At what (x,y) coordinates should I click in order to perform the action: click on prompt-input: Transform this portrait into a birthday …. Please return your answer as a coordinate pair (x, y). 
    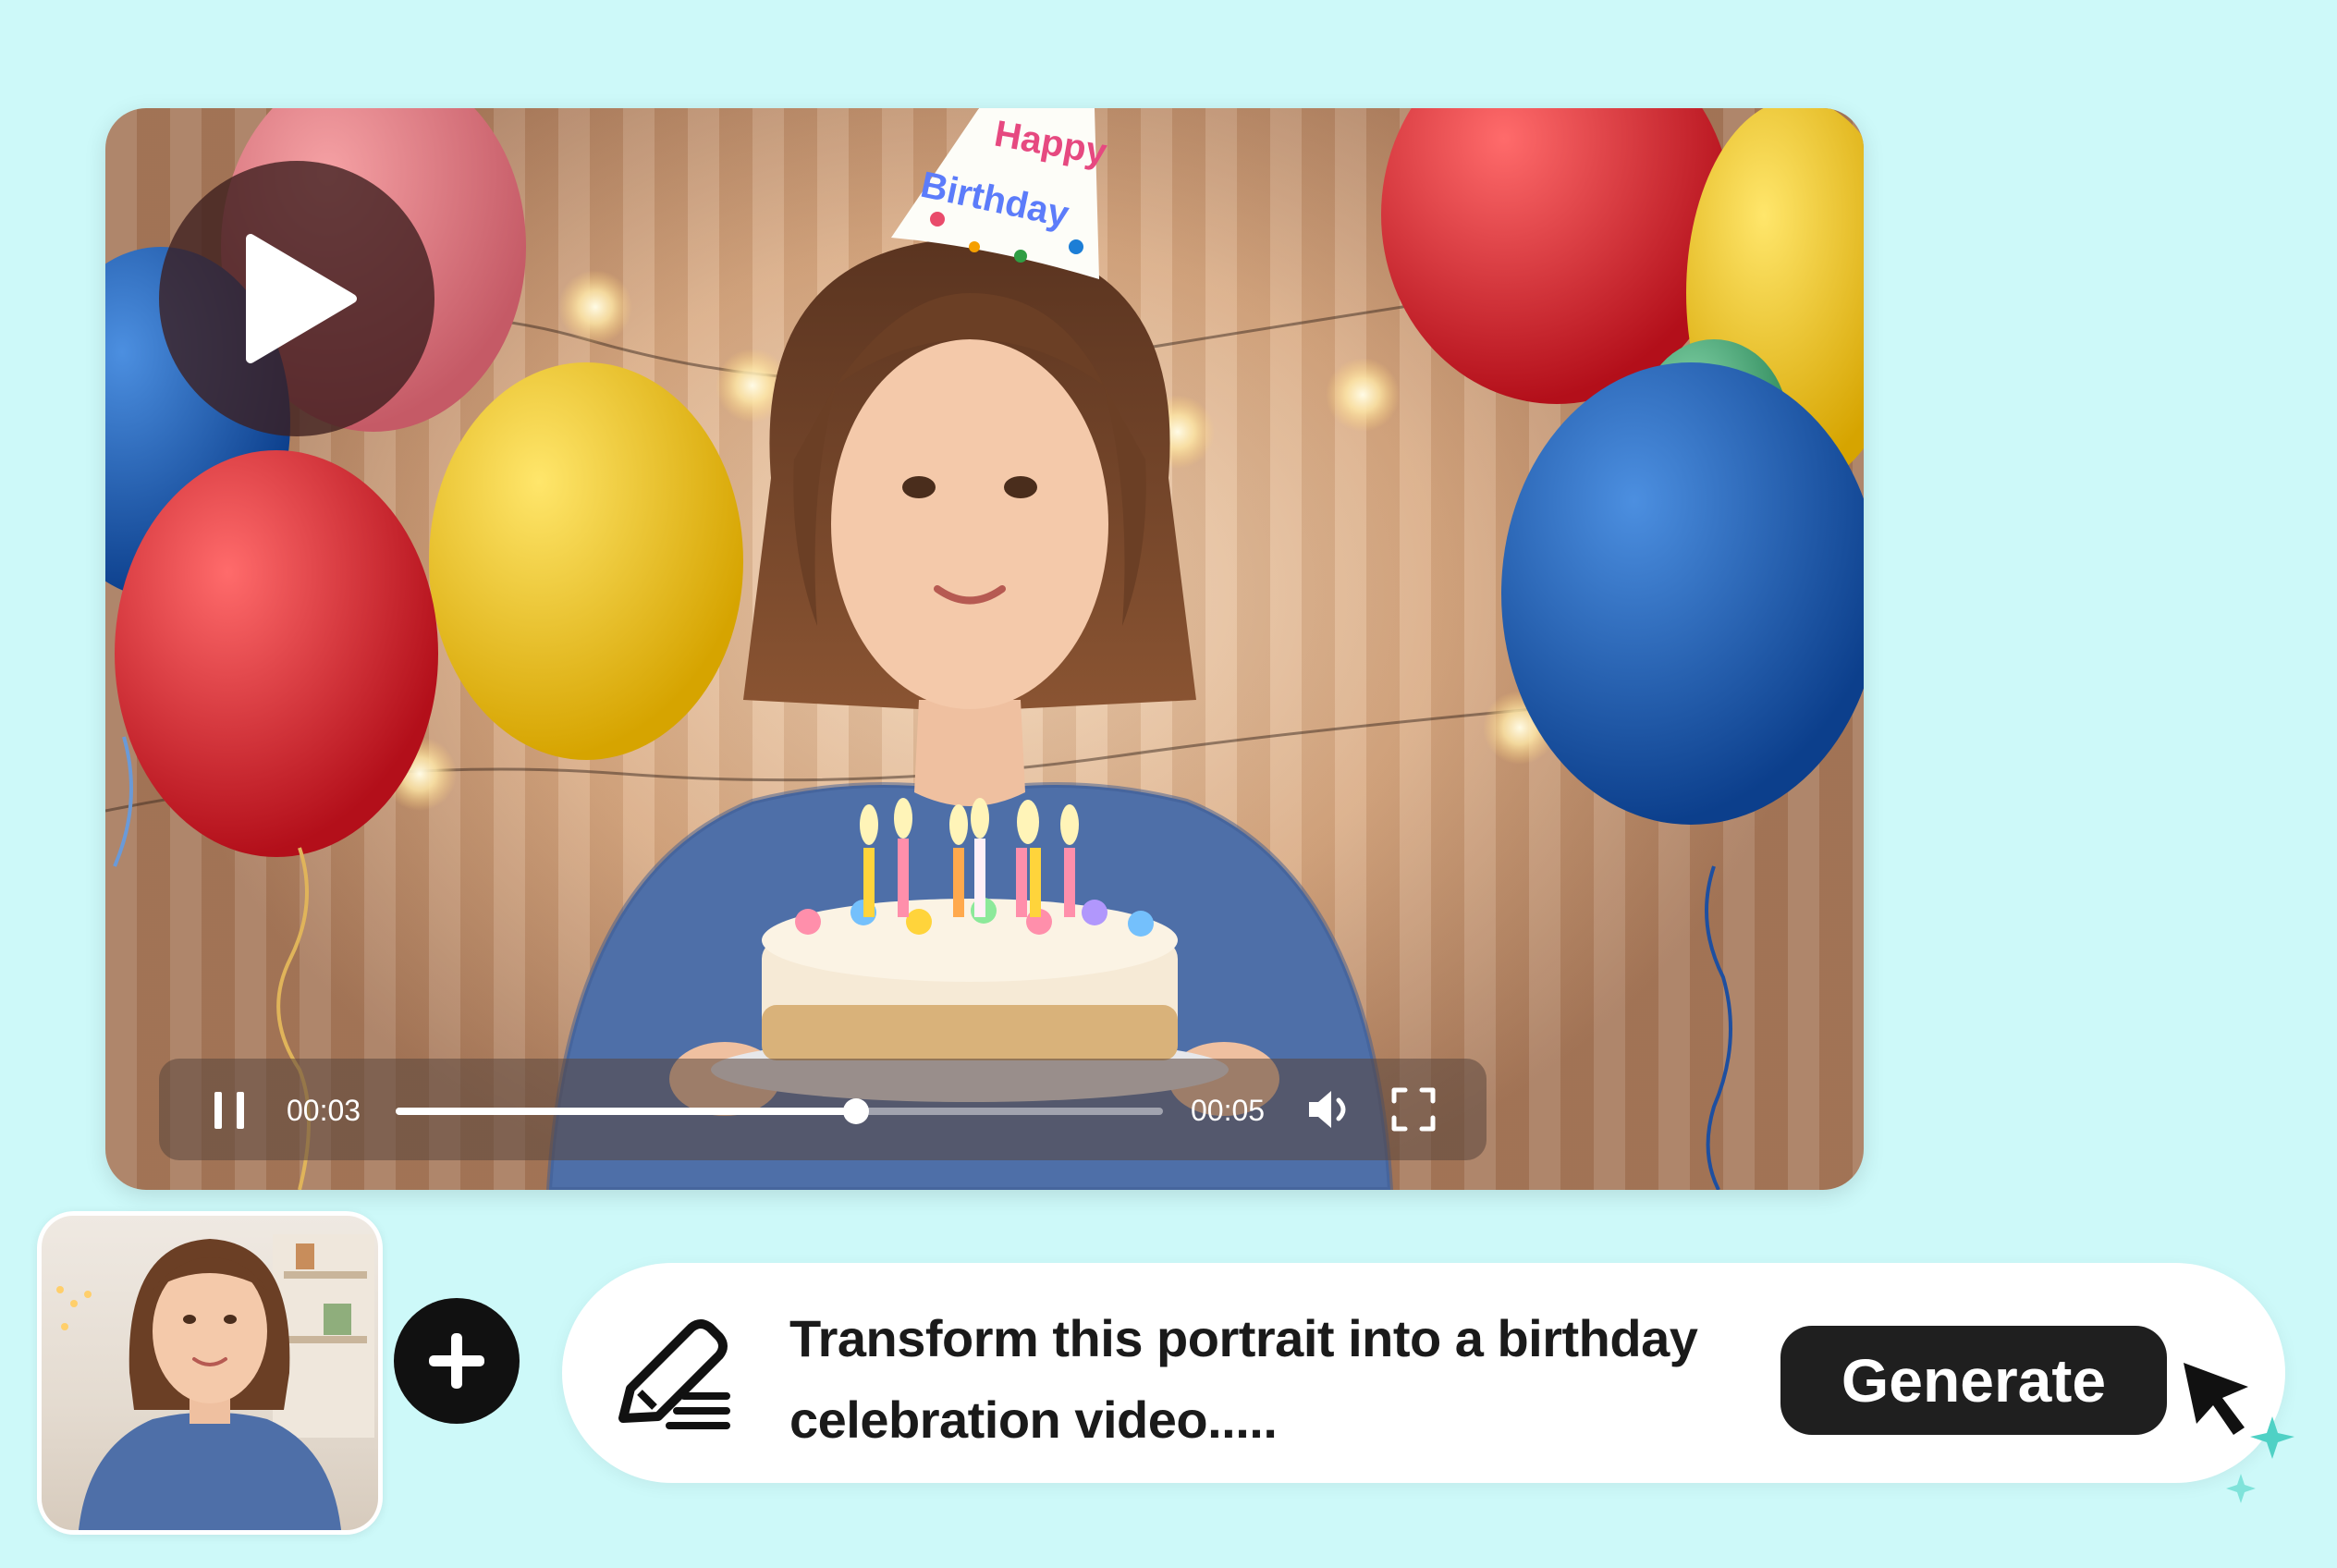
    Looking at the image, I should click on (1251, 1379).